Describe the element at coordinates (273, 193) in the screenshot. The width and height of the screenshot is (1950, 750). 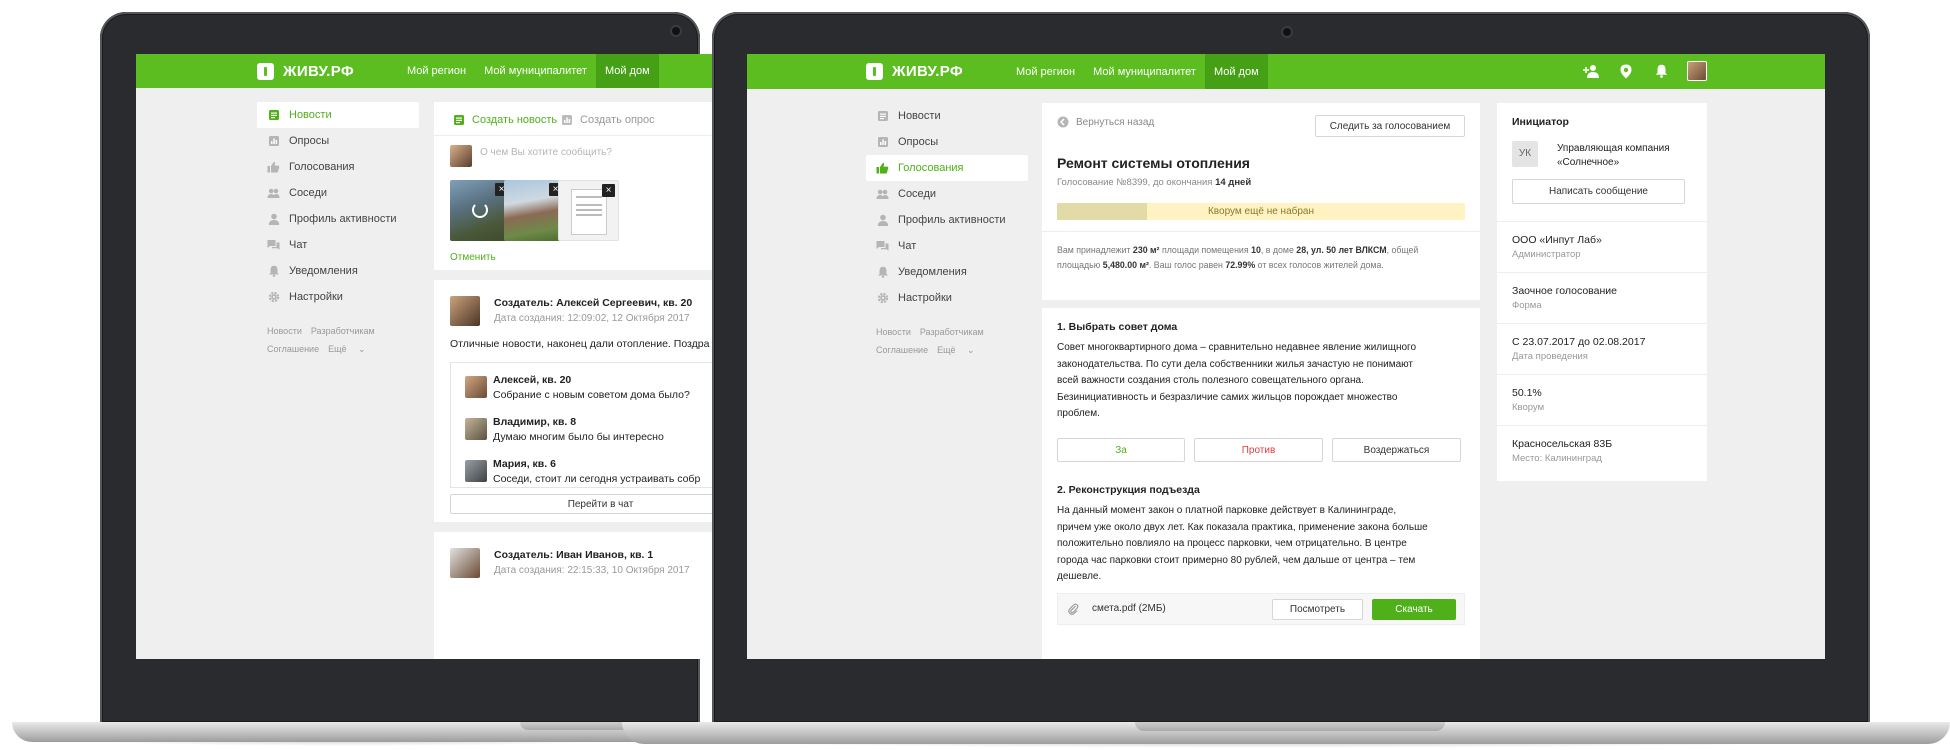
I see `neighbors-icon` at that location.